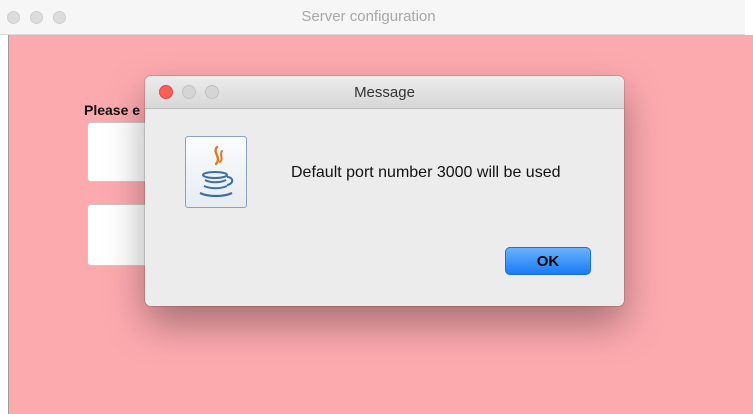 This screenshot has height=414, width=753. I want to click on dialog-titlebar: Message, so click(384, 92).